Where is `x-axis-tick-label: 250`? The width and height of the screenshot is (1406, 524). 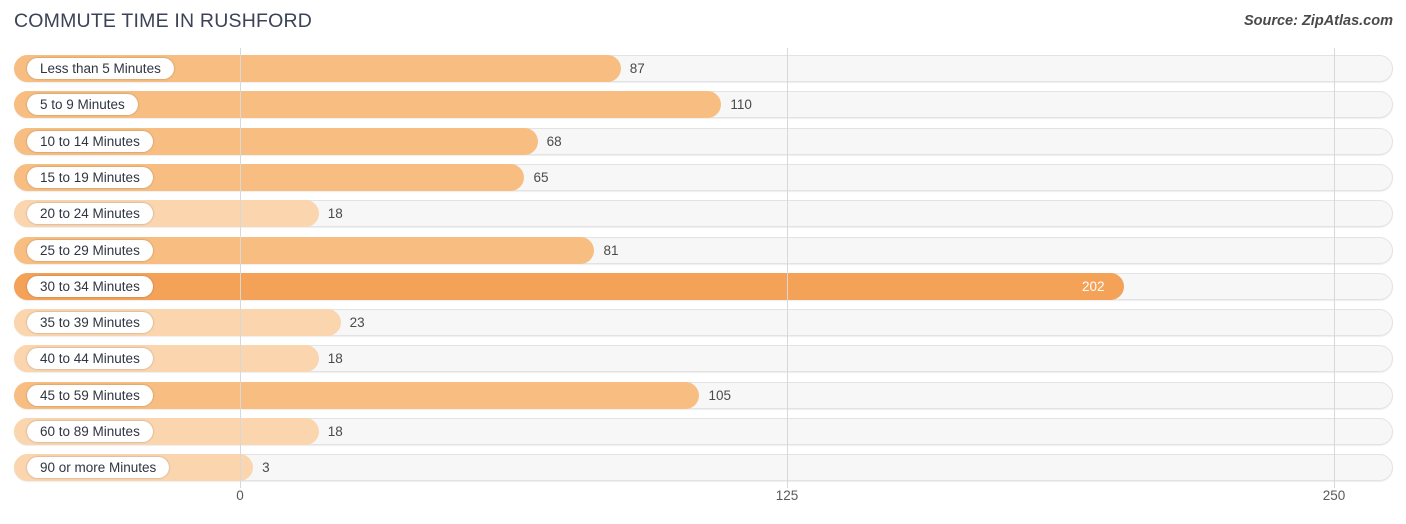 x-axis-tick-label: 250 is located at coordinates (1334, 495).